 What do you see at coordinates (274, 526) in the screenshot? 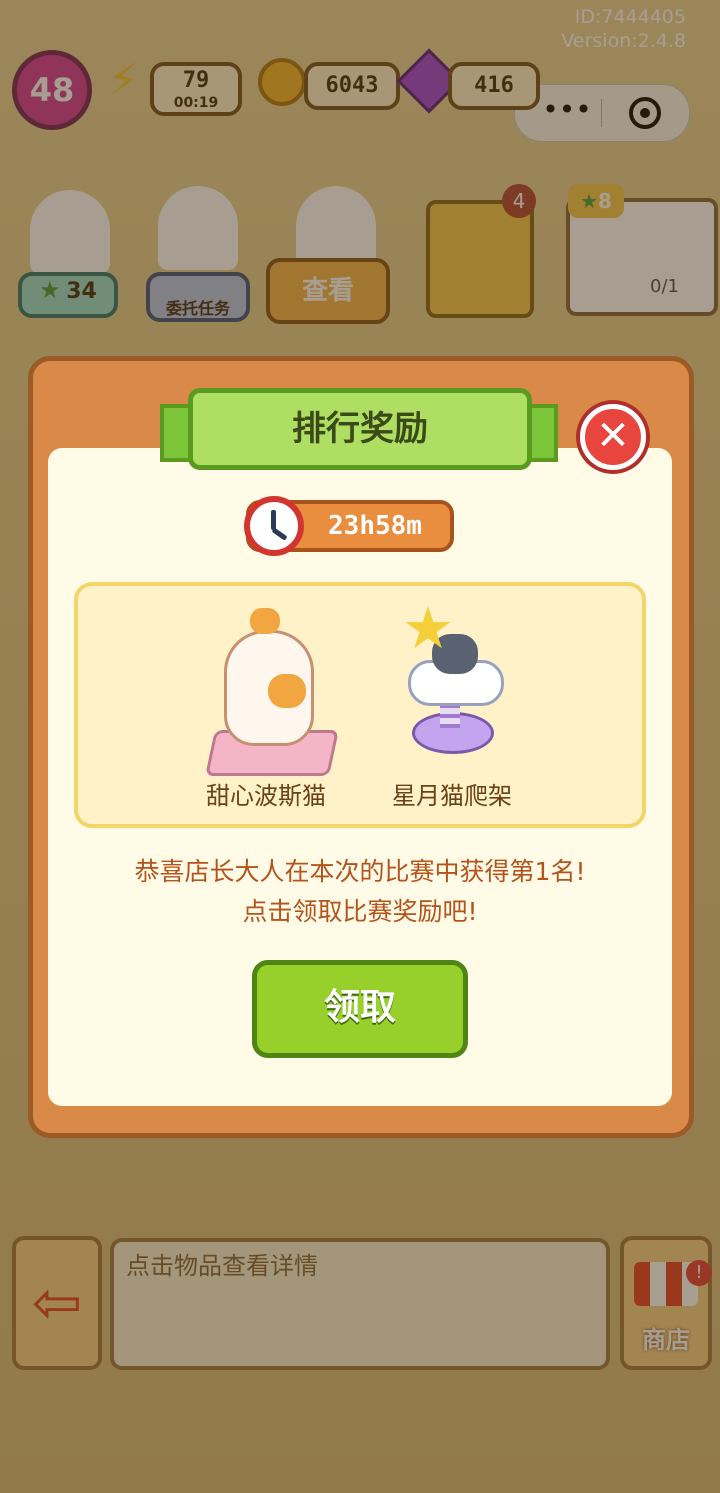
I see `clock-icon` at bounding box center [274, 526].